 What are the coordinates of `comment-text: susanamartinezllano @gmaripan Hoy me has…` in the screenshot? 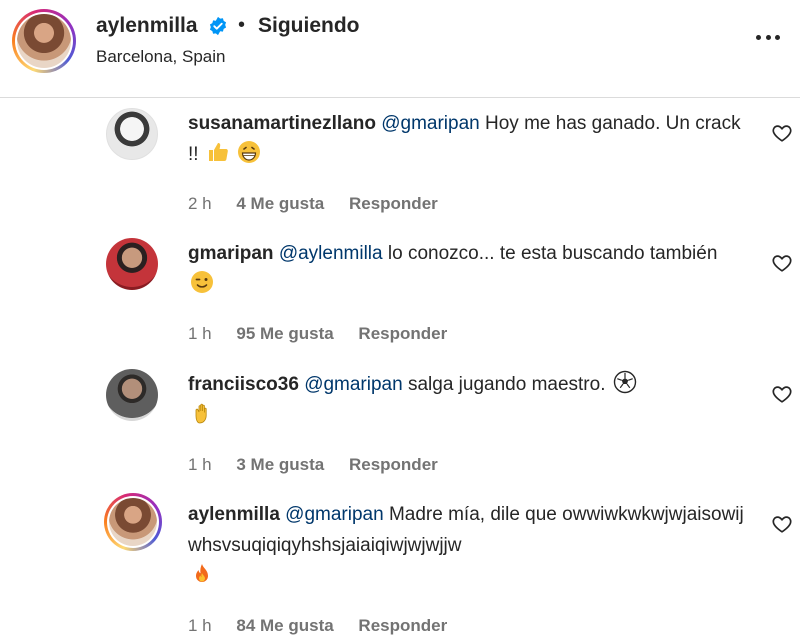 It's located at (468, 139).